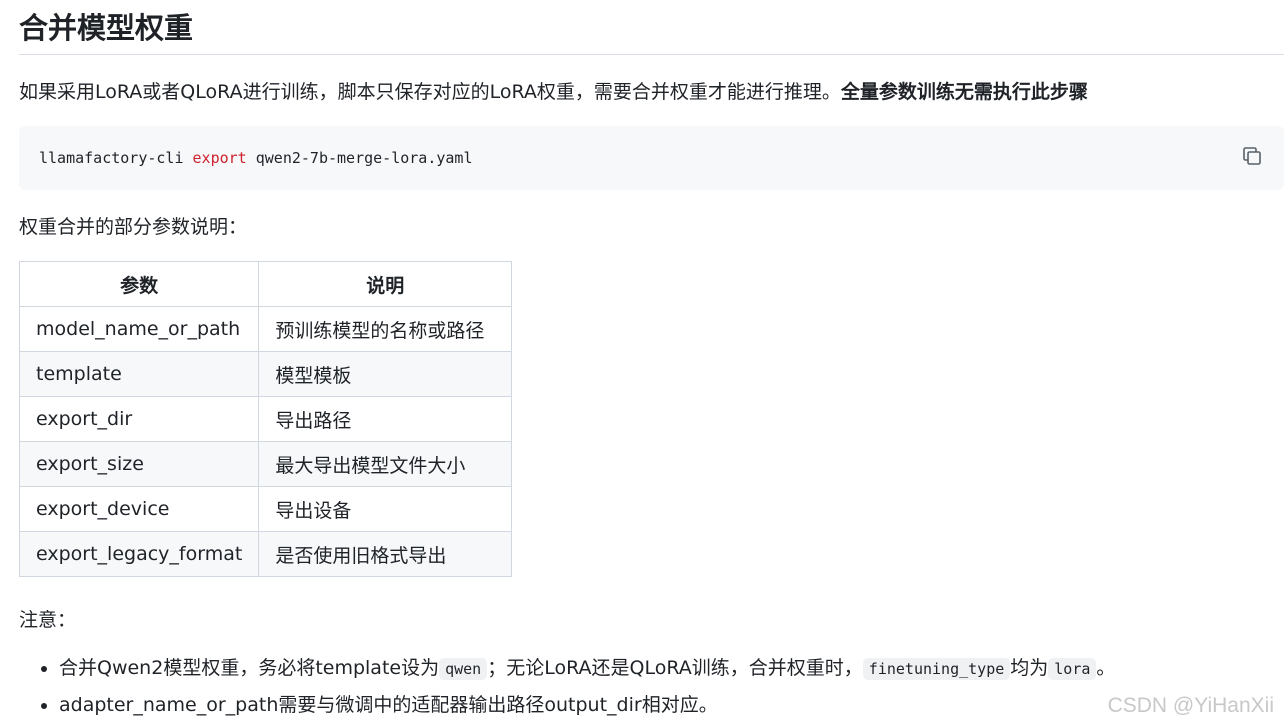 This screenshot has height=727, width=1284. What do you see at coordinates (139, 419) in the screenshot?
I see `table-cell-param: export_dir` at bounding box center [139, 419].